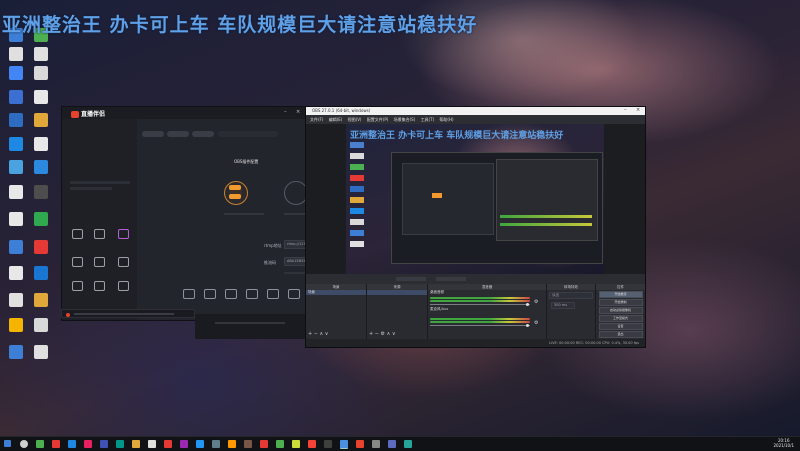 Image resolution: width=800 pixels, height=451 pixels. I want to click on virtual-camera-button: 启动虚拟摄像机, so click(620, 310).